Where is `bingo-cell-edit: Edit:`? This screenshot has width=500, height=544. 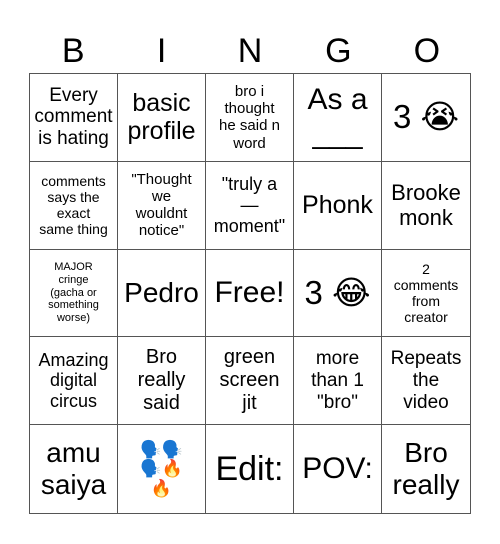 bingo-cell-edit: Edit: is located at coordinates (250, 469).